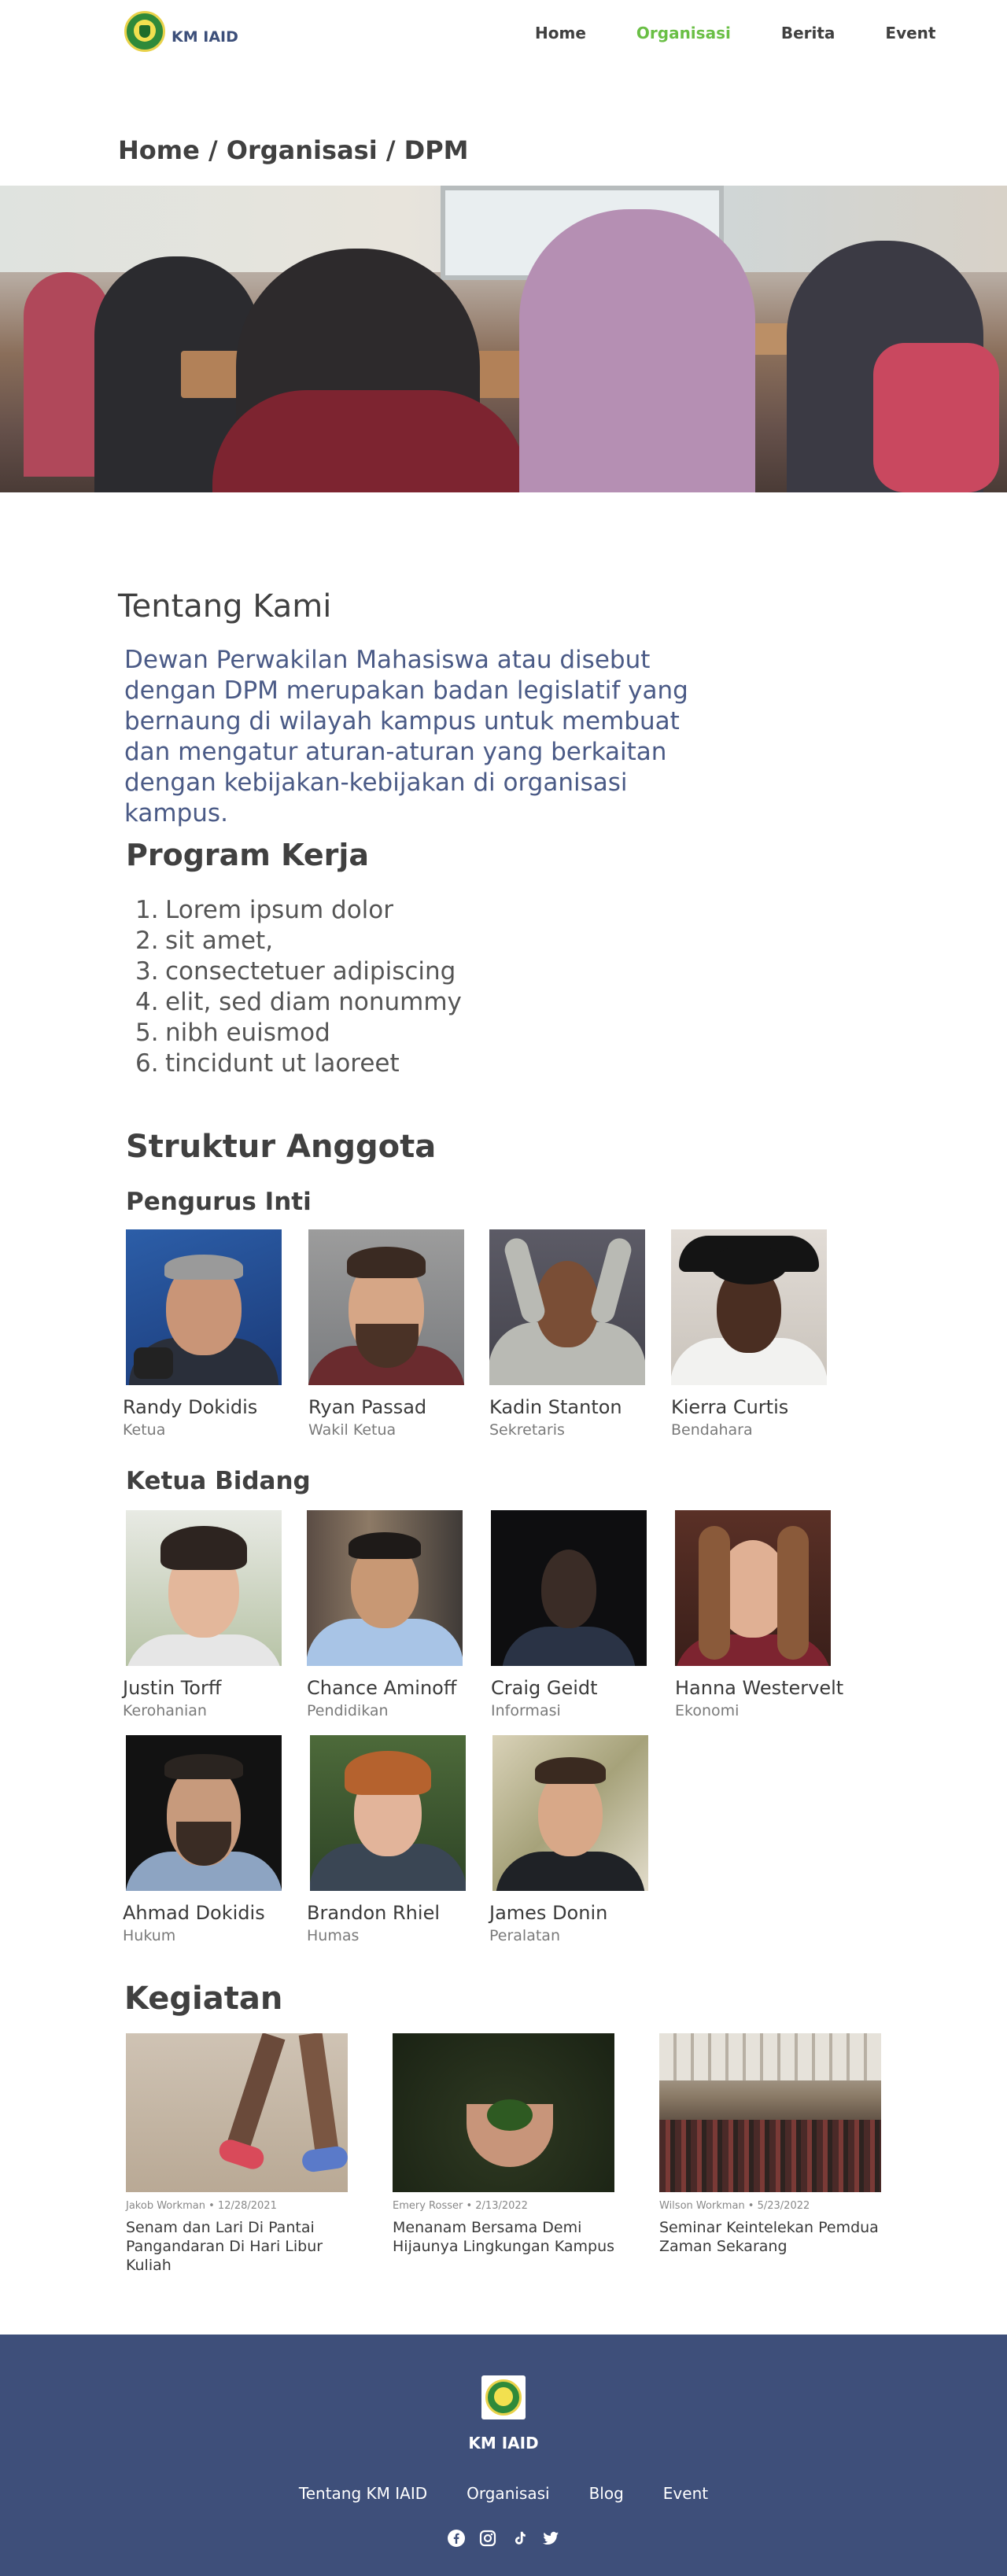  Describe the element at coordinates (204, 941) in the screenshot. I see `list-item: 2. sit amet,` at that location.